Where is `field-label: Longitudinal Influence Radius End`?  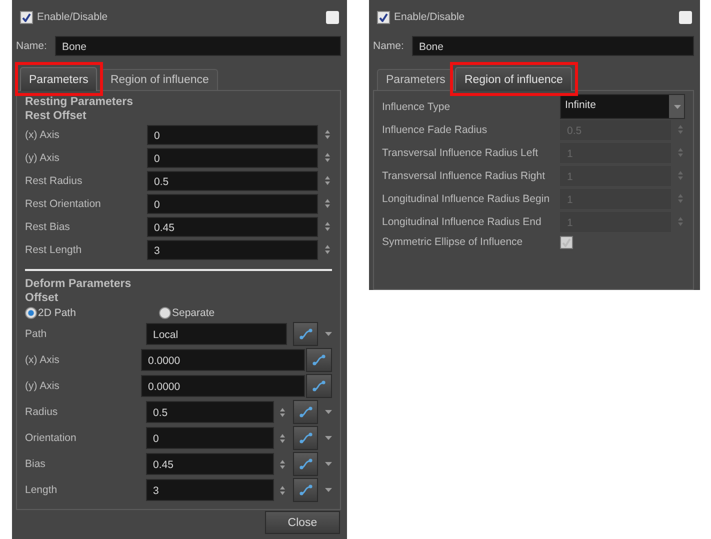 field-label: Longitudinal Influence Radius End is located at coordinates (462, 222).